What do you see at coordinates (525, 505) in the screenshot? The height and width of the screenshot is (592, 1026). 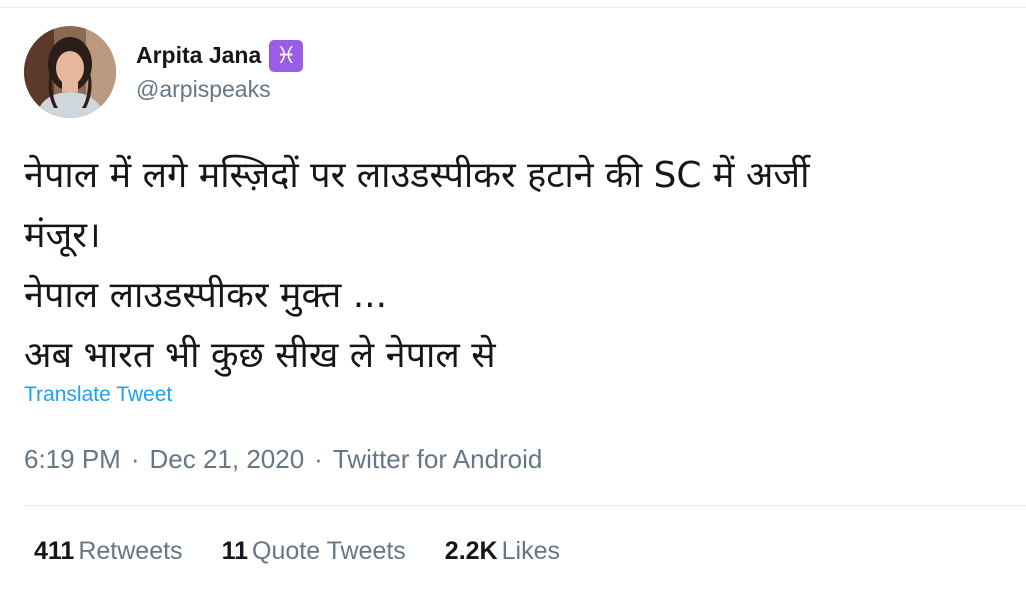 I see `stats-divider` at bounding box center [525, 505].